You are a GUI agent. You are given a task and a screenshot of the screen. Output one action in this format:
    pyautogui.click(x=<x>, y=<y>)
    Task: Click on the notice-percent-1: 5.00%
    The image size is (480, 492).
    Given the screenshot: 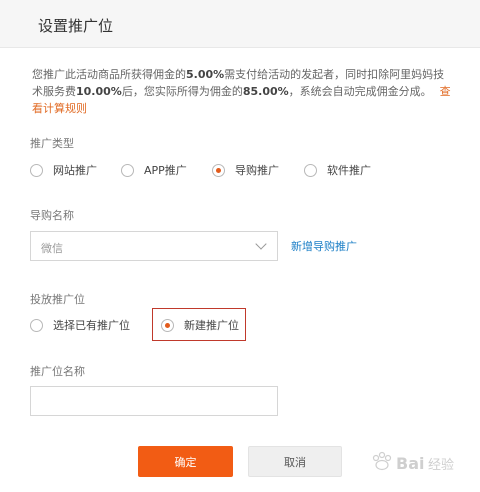 What is the action you would take?
    pyautogui.click(x=205, y=74)
    